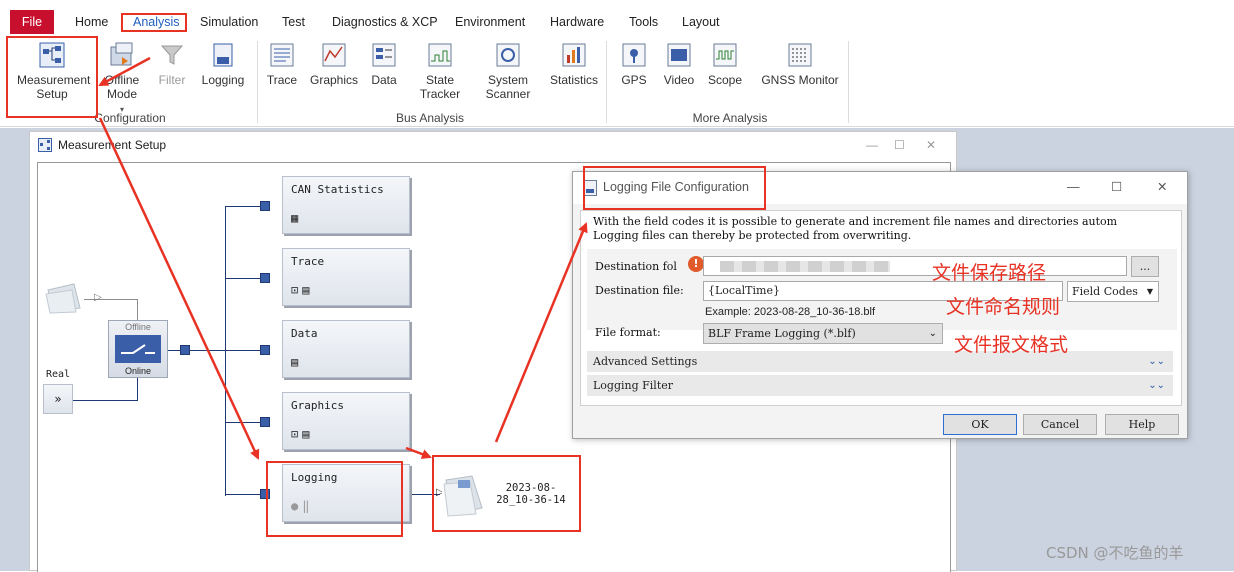 The height and width of the screenshot is (572, 1234). What do you see at coordinates (124, 71) in the screenshot?
I see `arrow-analysis-to-measurement-setup` at bounding box center [124, 71].